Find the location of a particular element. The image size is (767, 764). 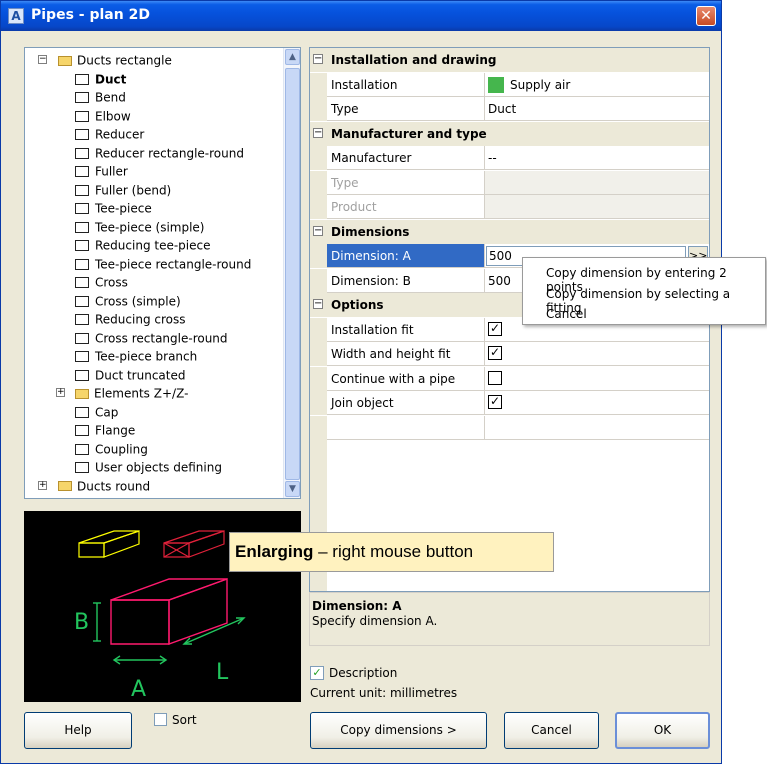

tree-item: Bend is located at coordinates (100, 97).